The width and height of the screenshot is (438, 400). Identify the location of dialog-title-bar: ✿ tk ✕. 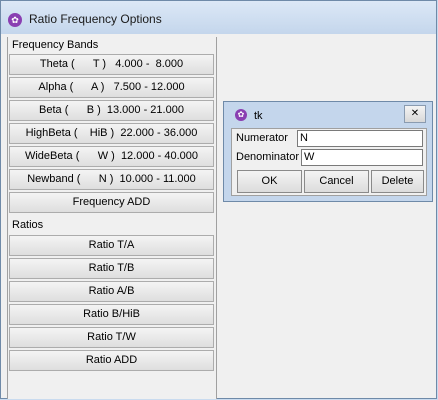
(328, 115).